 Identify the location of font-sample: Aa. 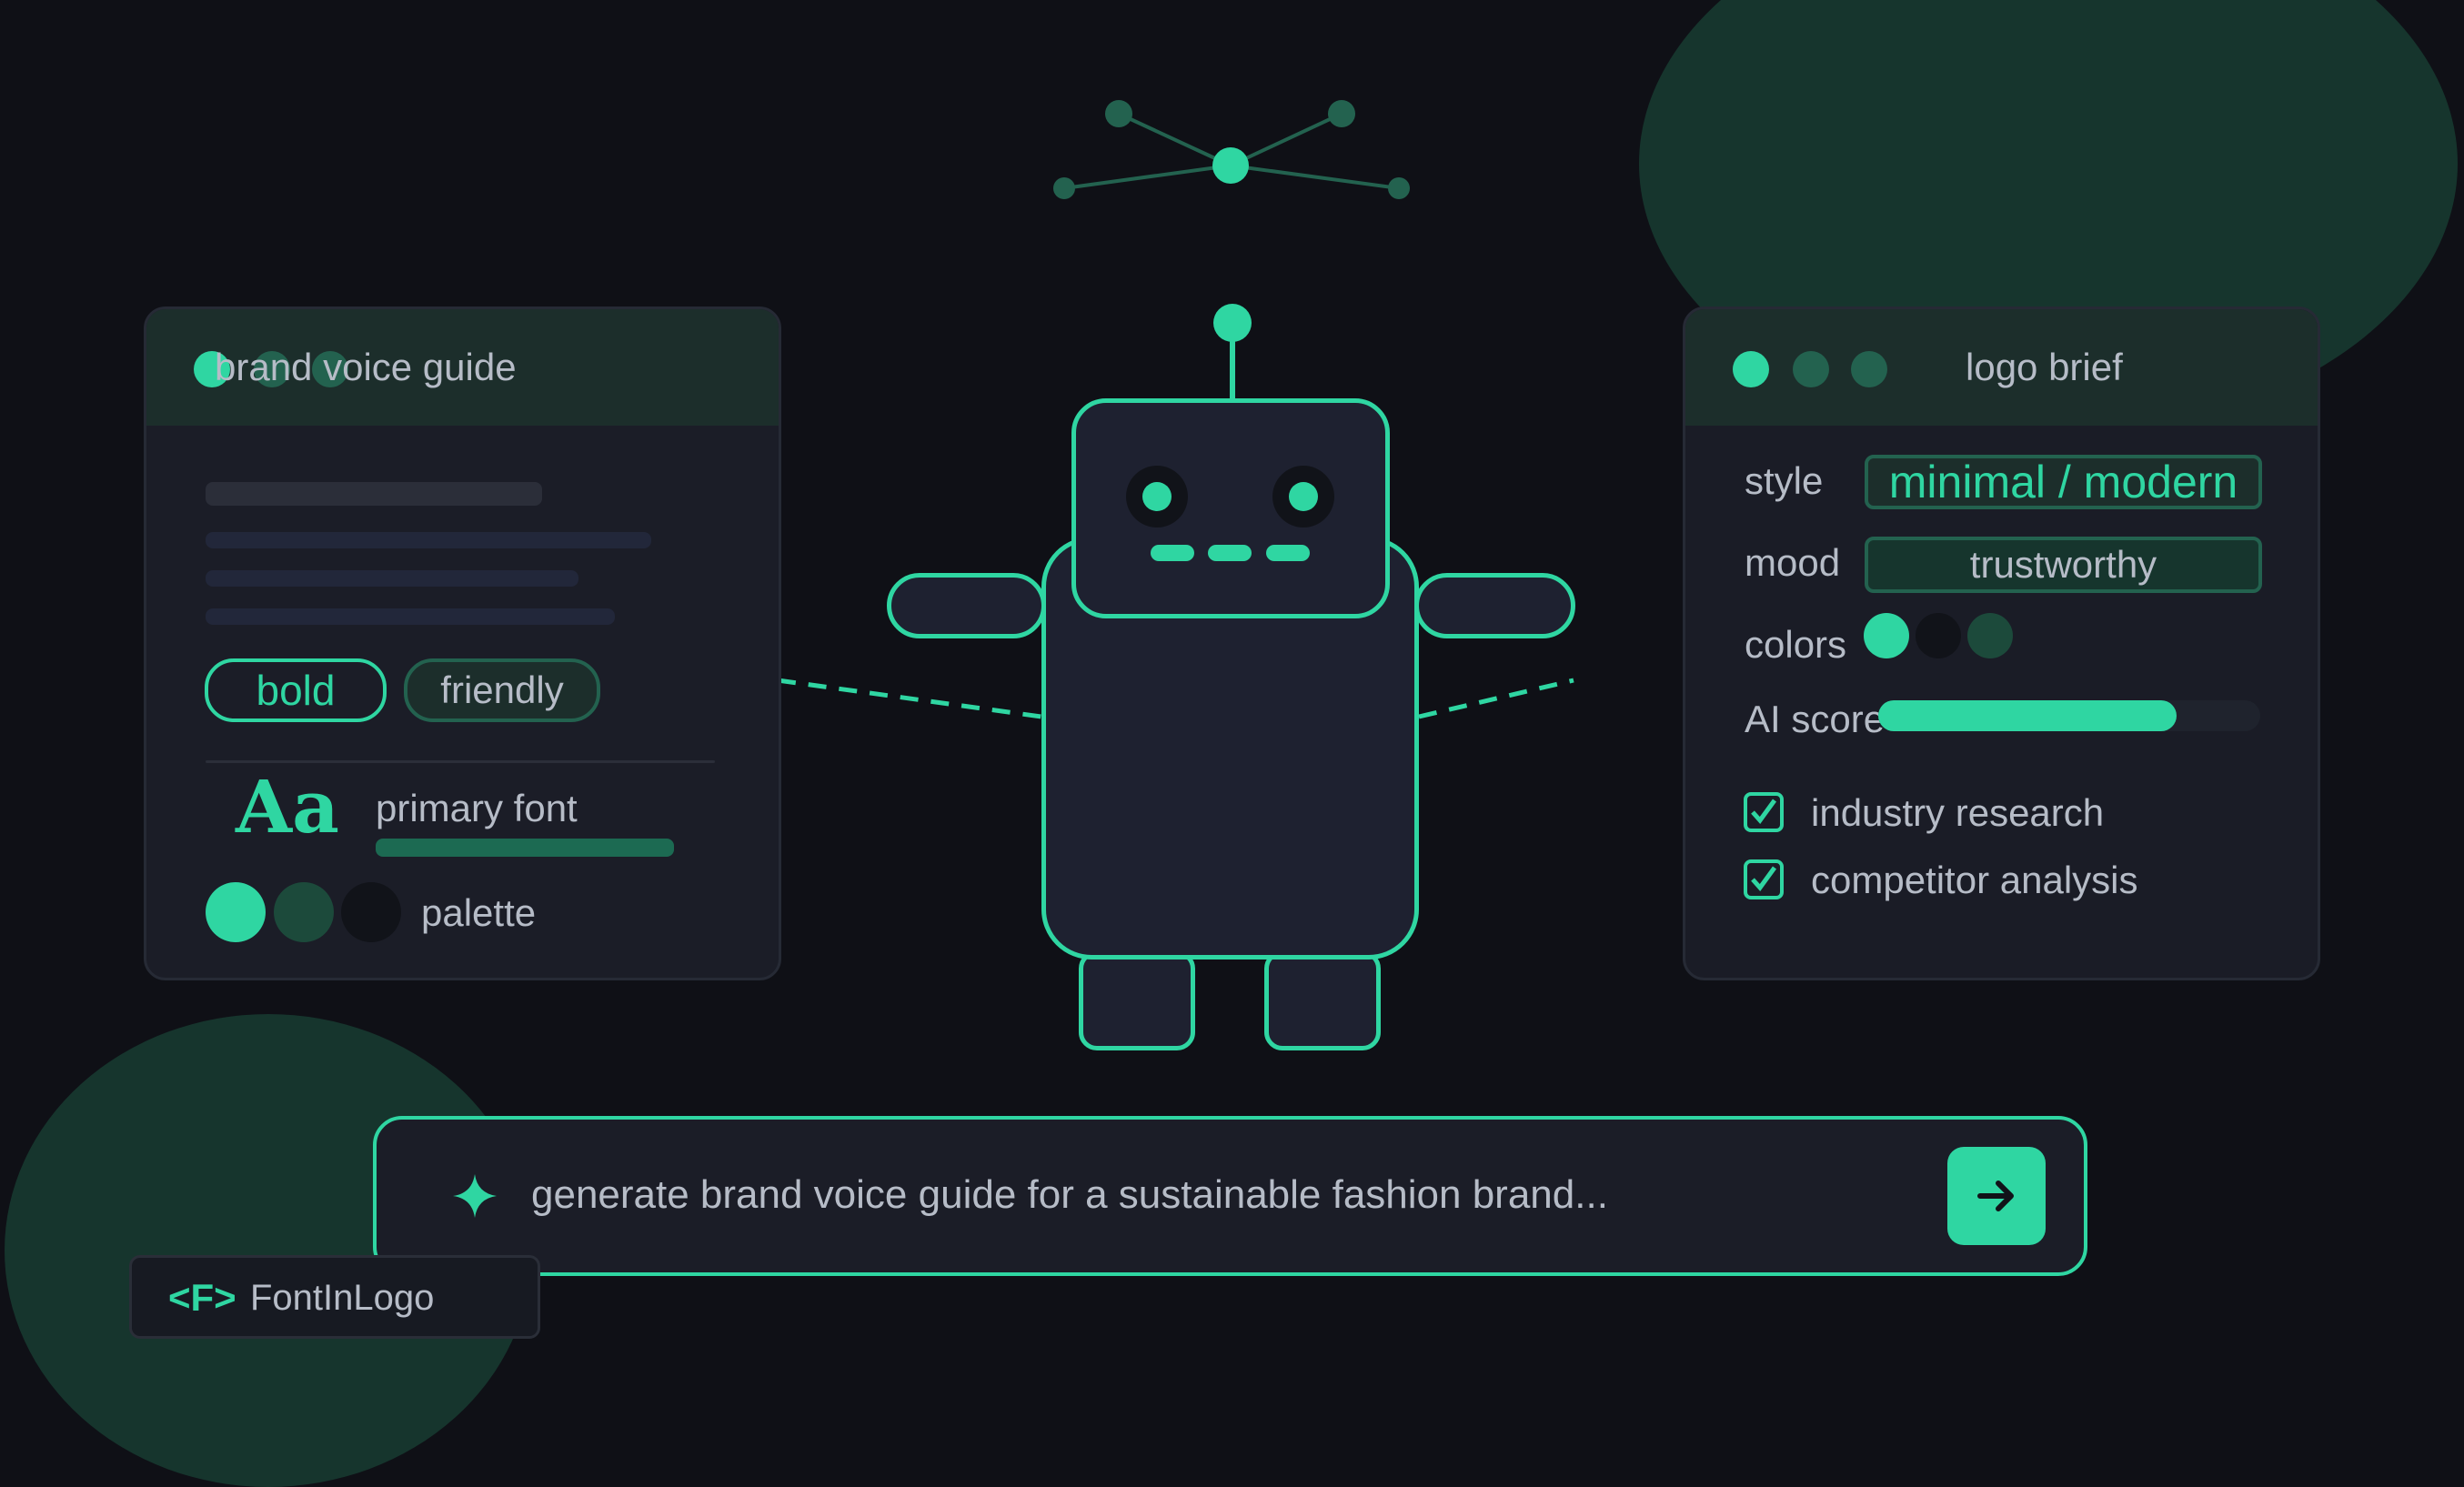
(287, 806).